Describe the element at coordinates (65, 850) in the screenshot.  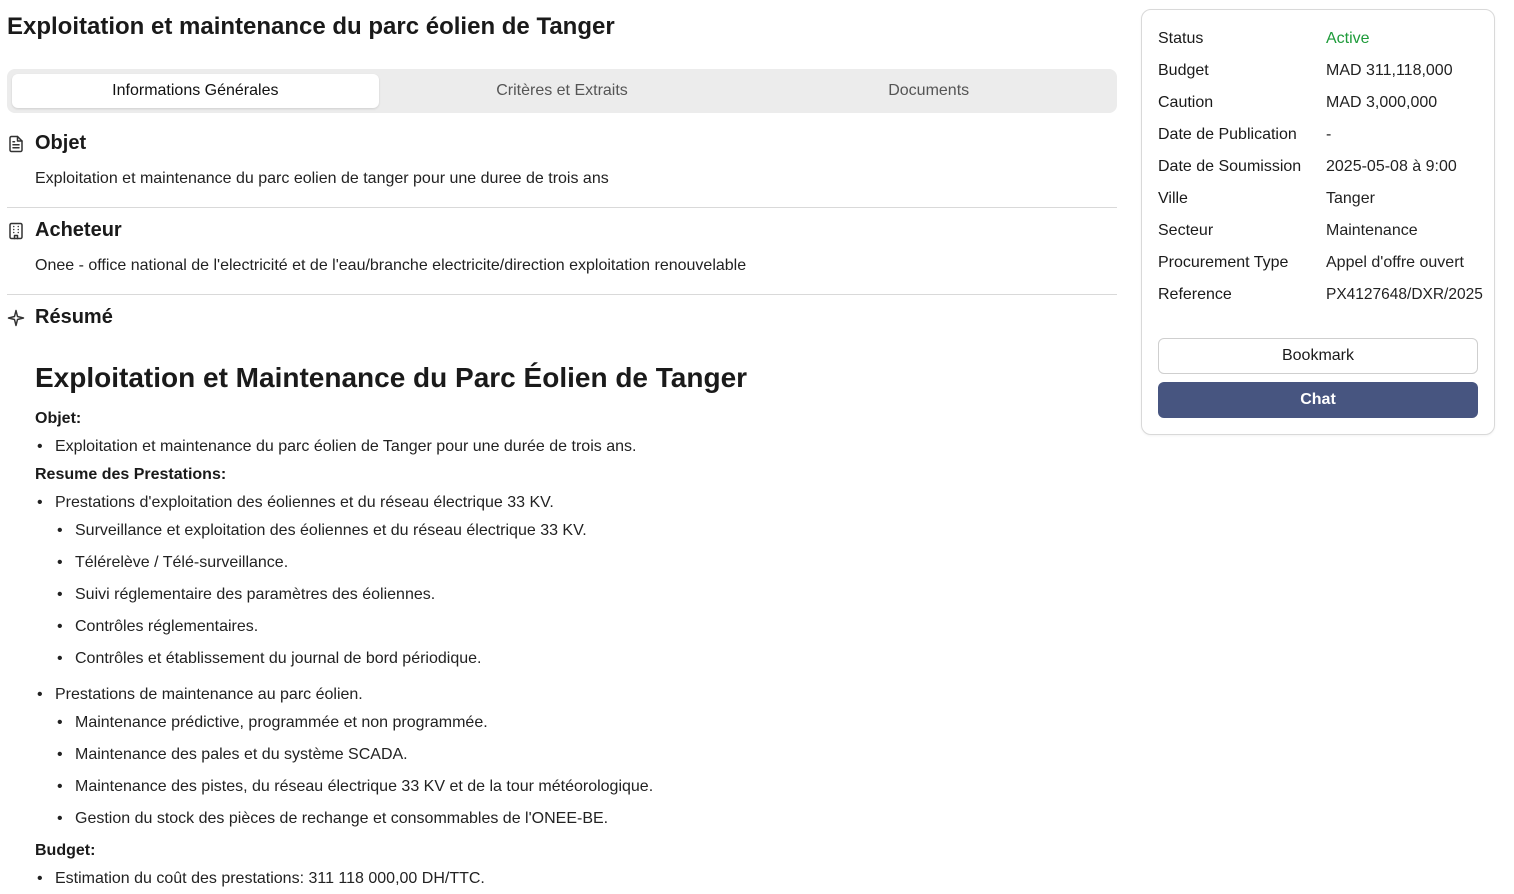
I see `budget-label: Budget:` at that location.